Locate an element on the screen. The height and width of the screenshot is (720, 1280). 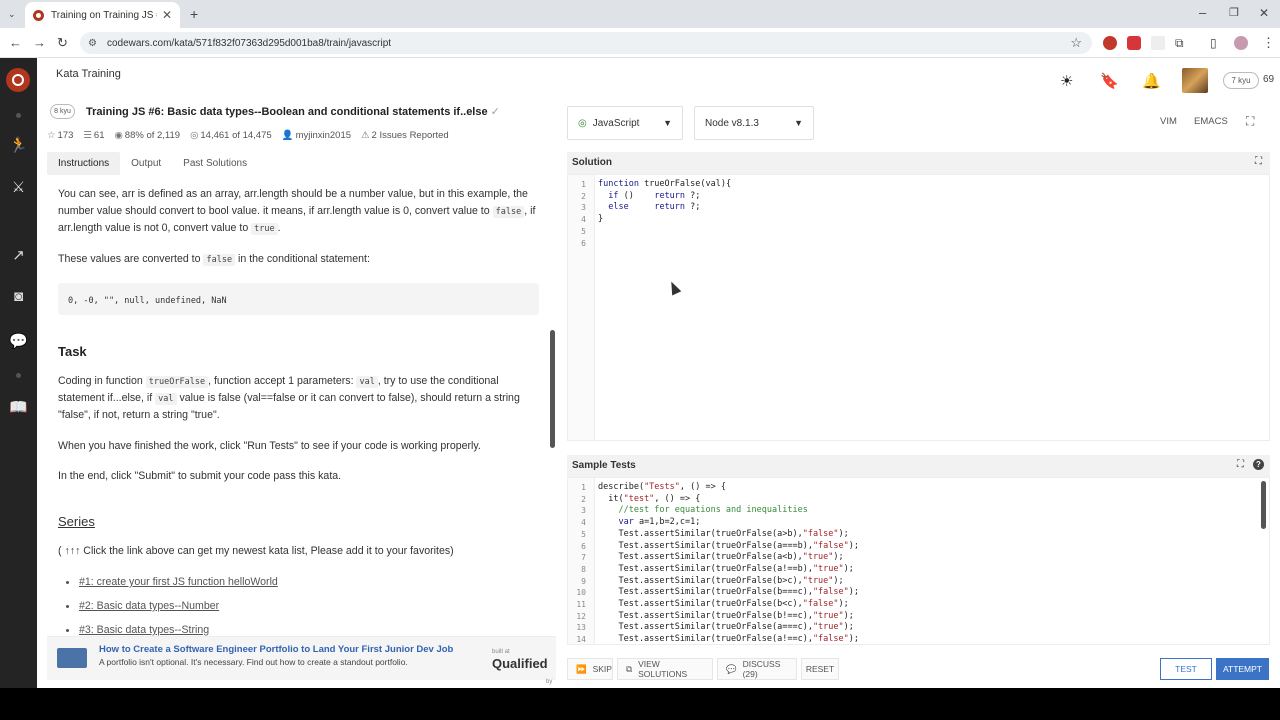
version-select: Node v8.1.3 ▼ is located at coordinates (754, 123).